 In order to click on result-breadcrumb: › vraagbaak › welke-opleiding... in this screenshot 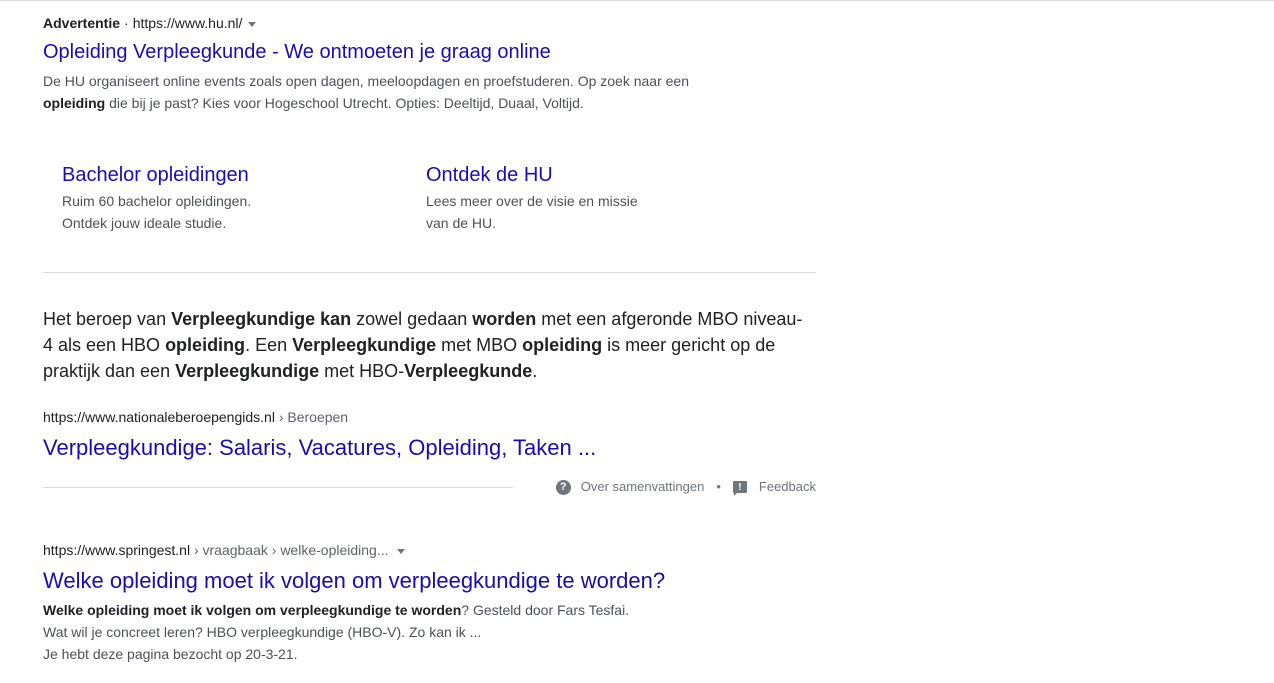, I will do `click(289, 550)`.